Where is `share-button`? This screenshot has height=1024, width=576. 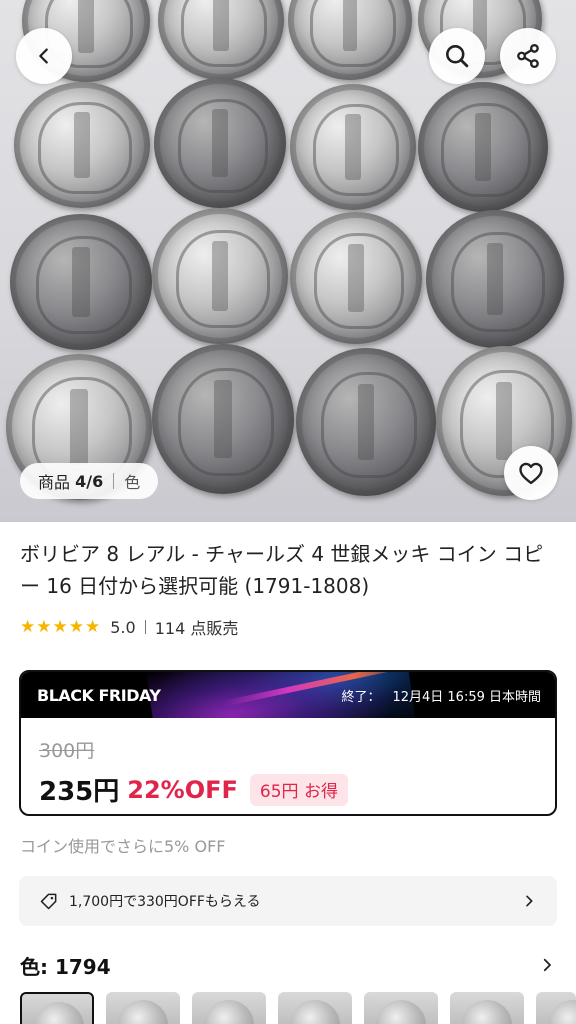 share-button is located at coordinates (528, 56).